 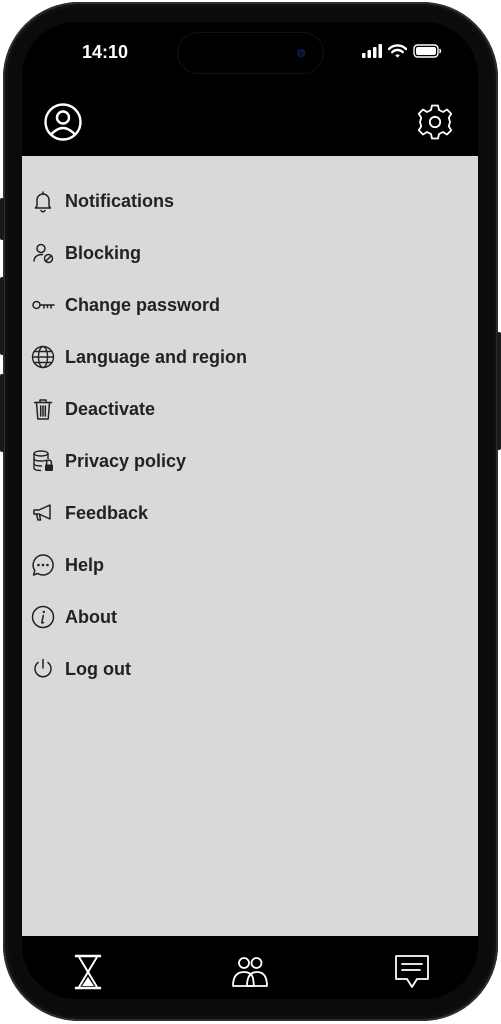 I want to click on menu-item-deactivate: Deactivate, so click(x=92, y=409).